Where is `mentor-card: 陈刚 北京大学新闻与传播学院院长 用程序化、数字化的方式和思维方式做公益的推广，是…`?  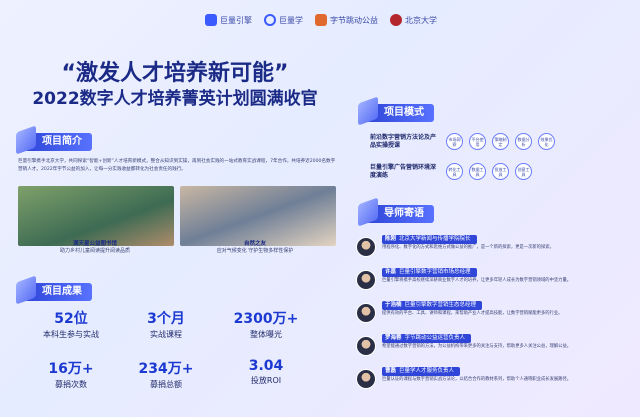
mentor-card: 陈刚 北京大学新闻与传播学院院长 用程序化、数字化的方式和思维方式做公益的推广，是… is located at coordinates (490, 250).